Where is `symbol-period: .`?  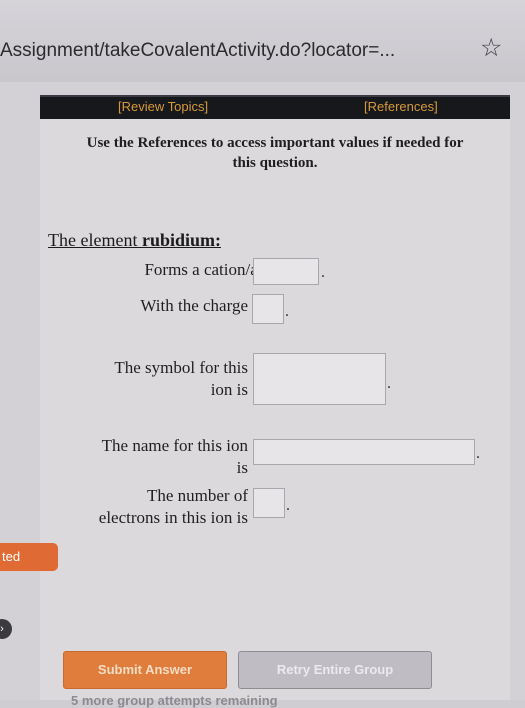
symbol-period: . is located at coordinates (389, 383).